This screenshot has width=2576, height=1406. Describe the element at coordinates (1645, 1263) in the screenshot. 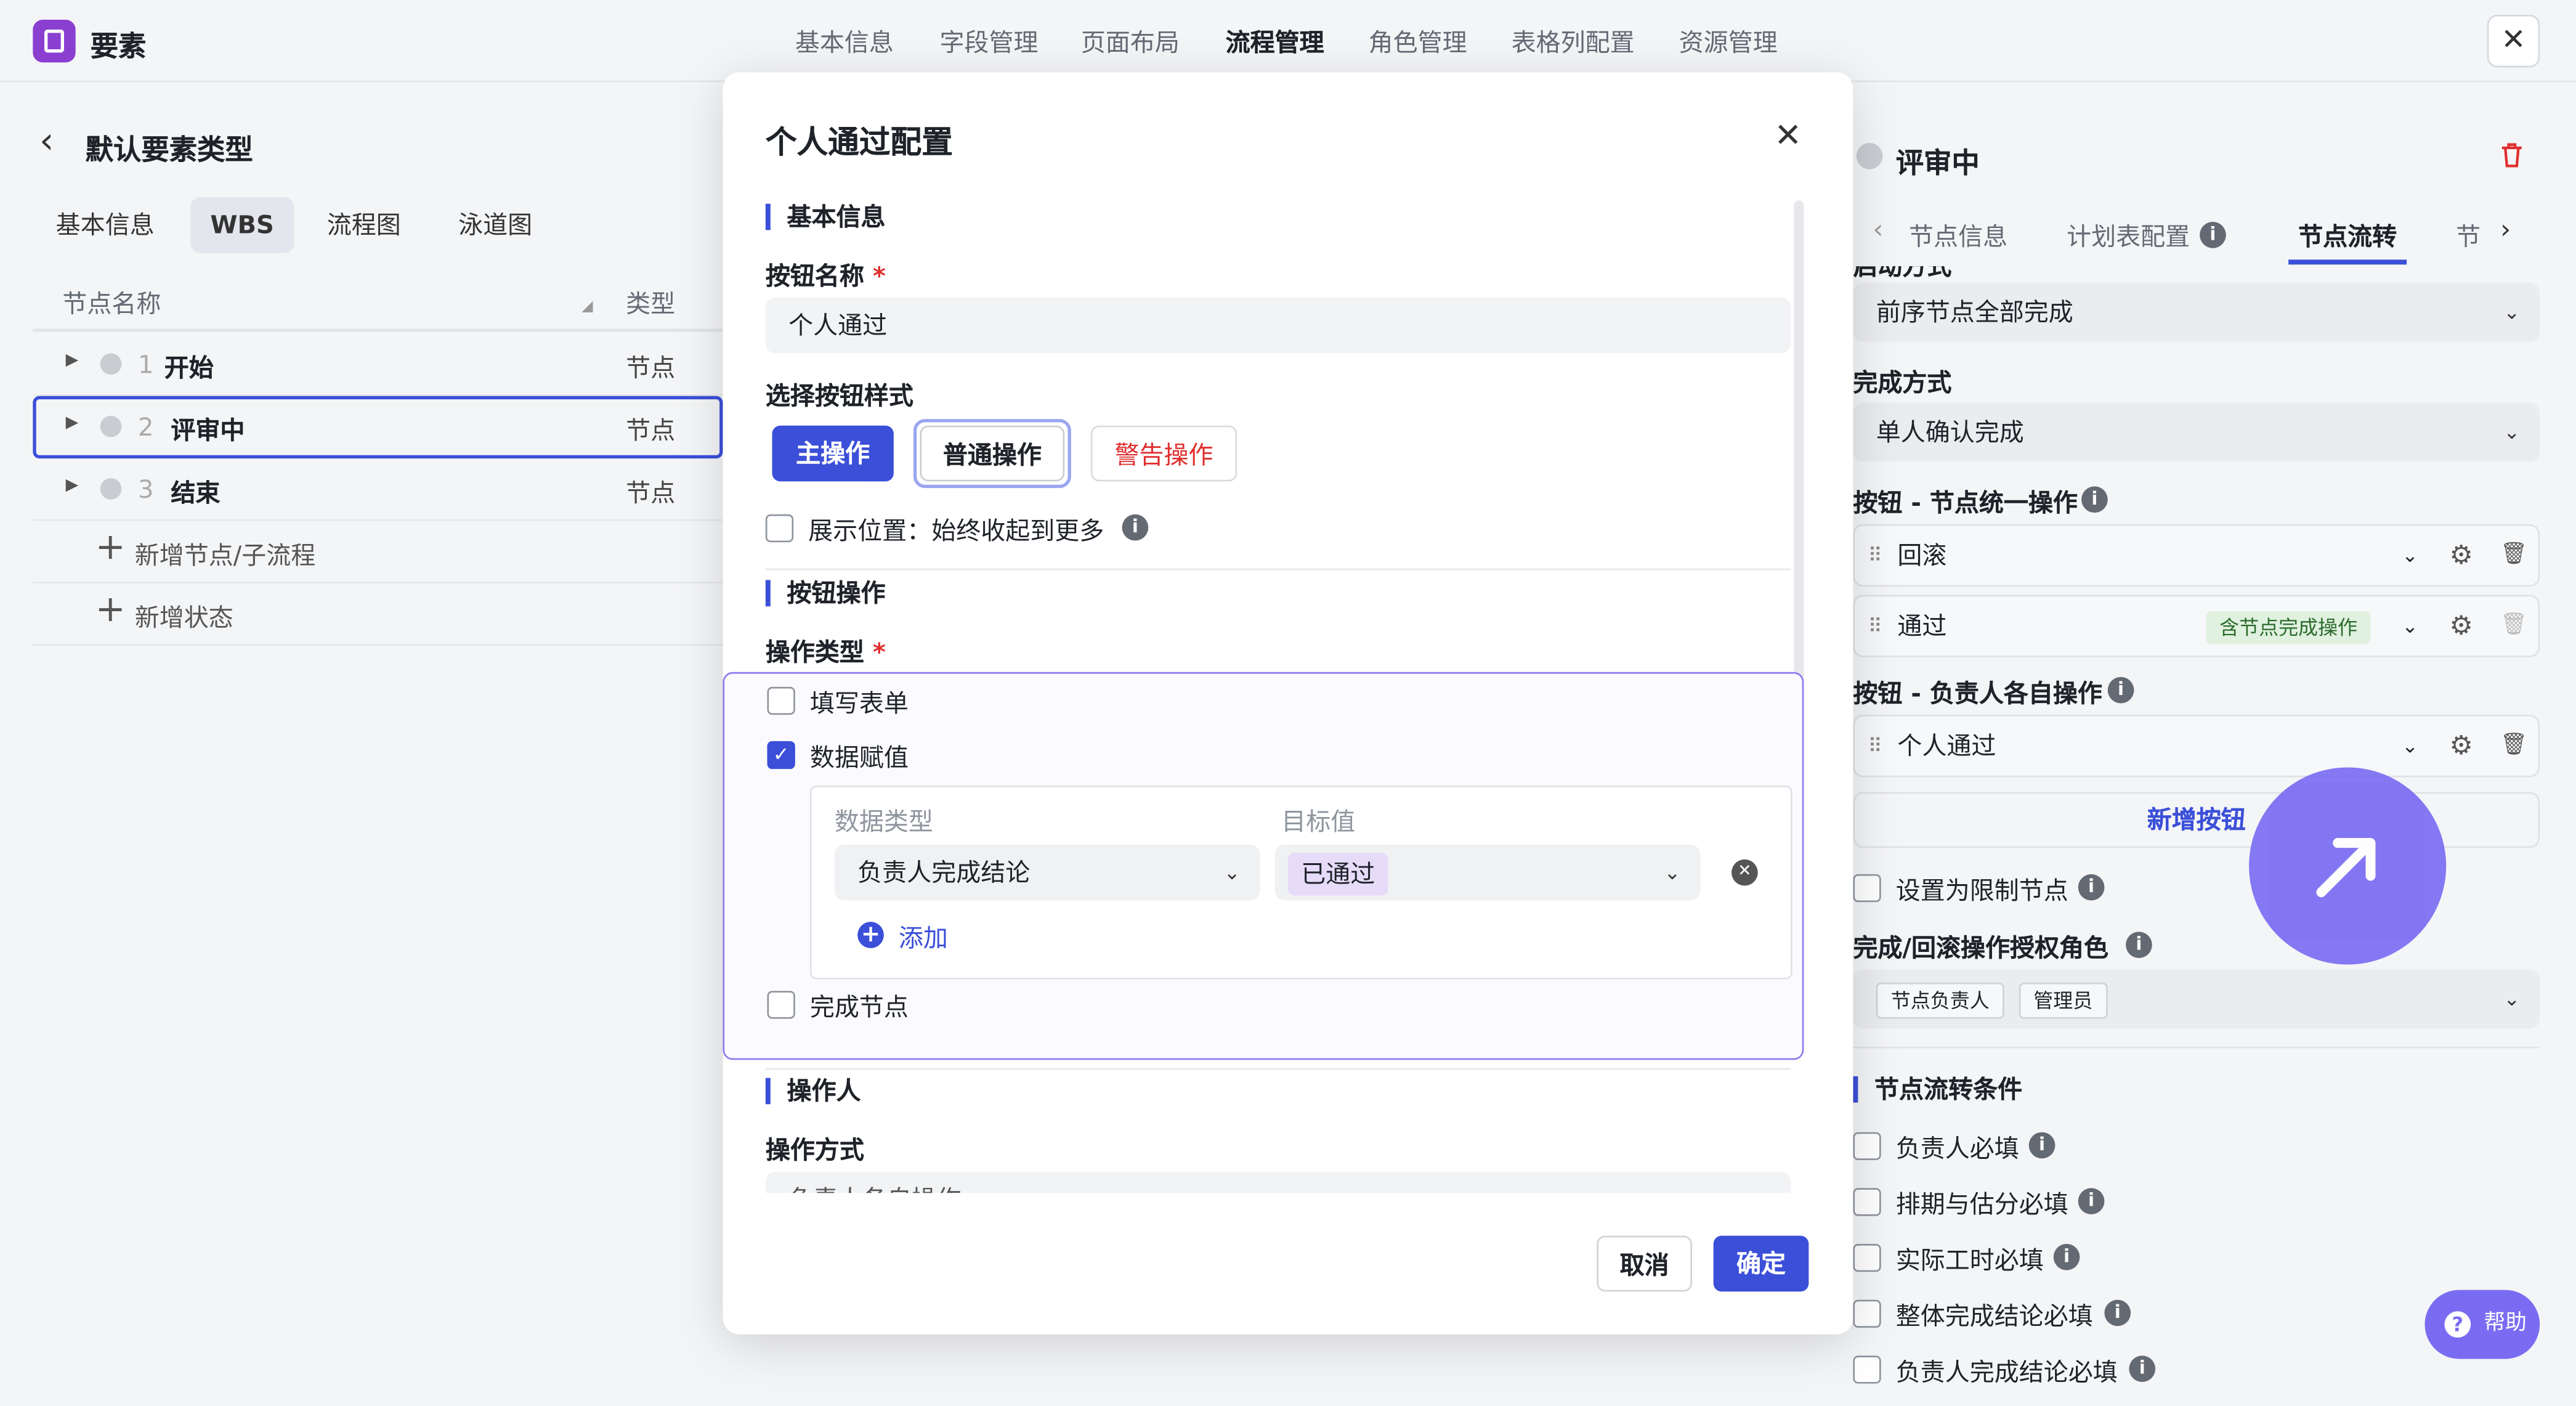

I see `cancel-button: 取消` at that location.